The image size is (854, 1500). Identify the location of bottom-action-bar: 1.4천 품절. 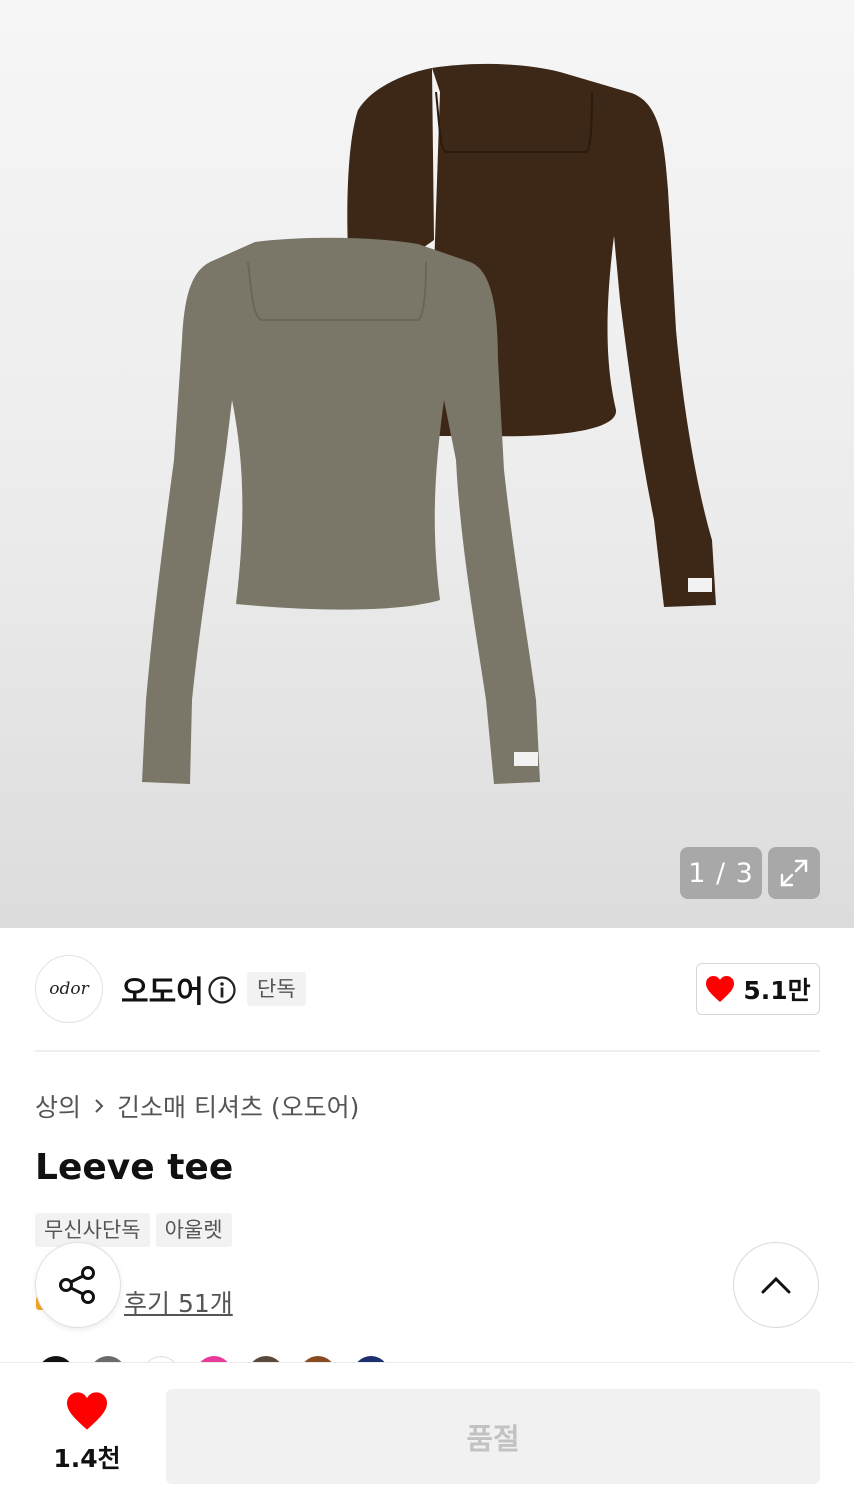
(427, 1431).